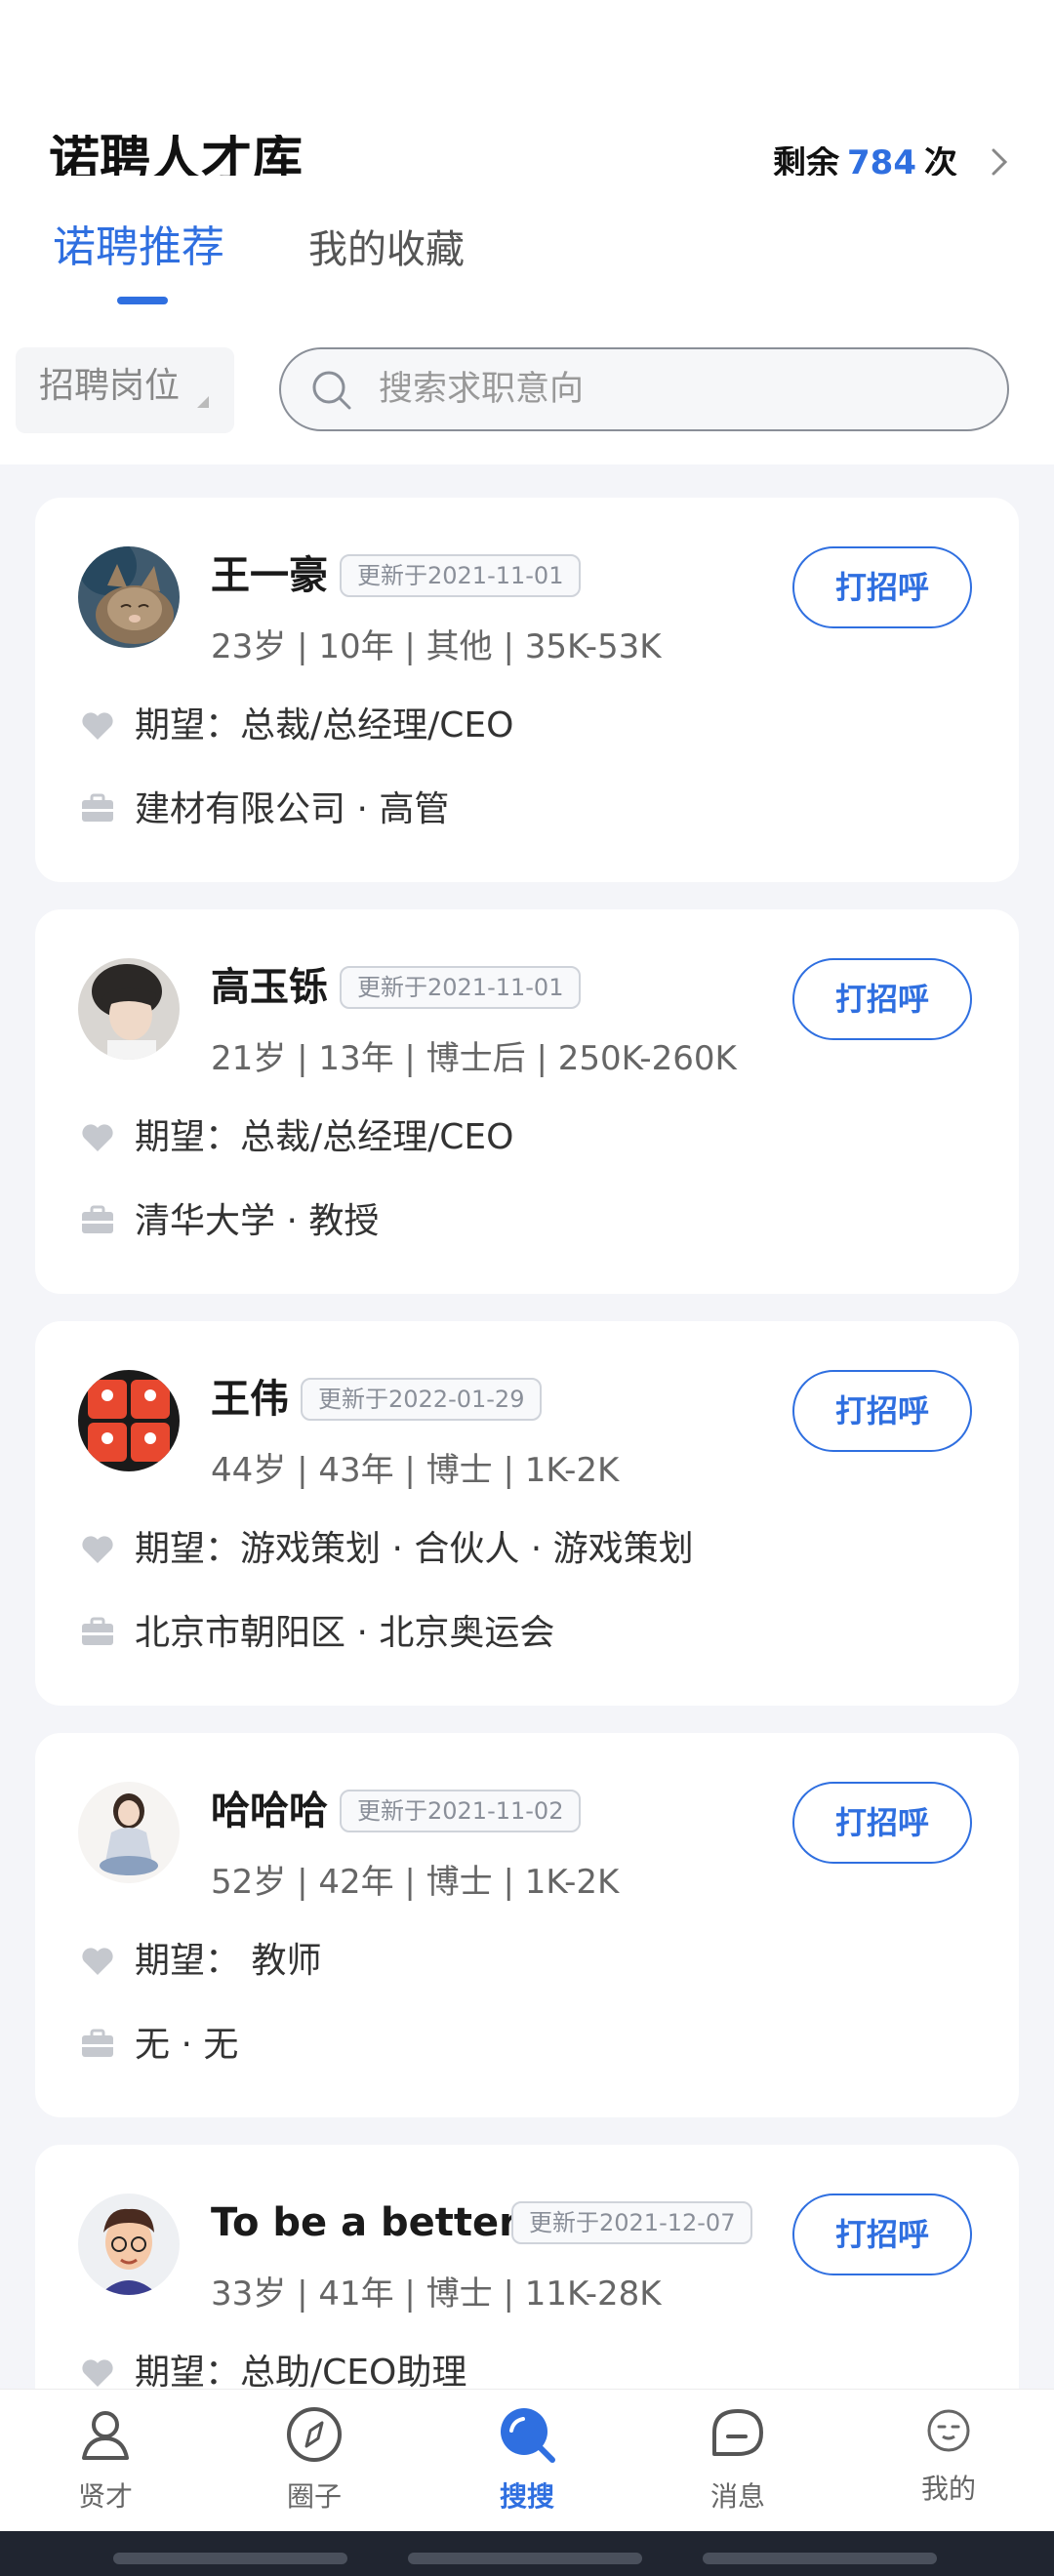 Image resolution: width=1054 pixels, height=2576 pixels. Describe the element at coordinates (737, 2432) in the screenshot. I see `message-icon` at that location.